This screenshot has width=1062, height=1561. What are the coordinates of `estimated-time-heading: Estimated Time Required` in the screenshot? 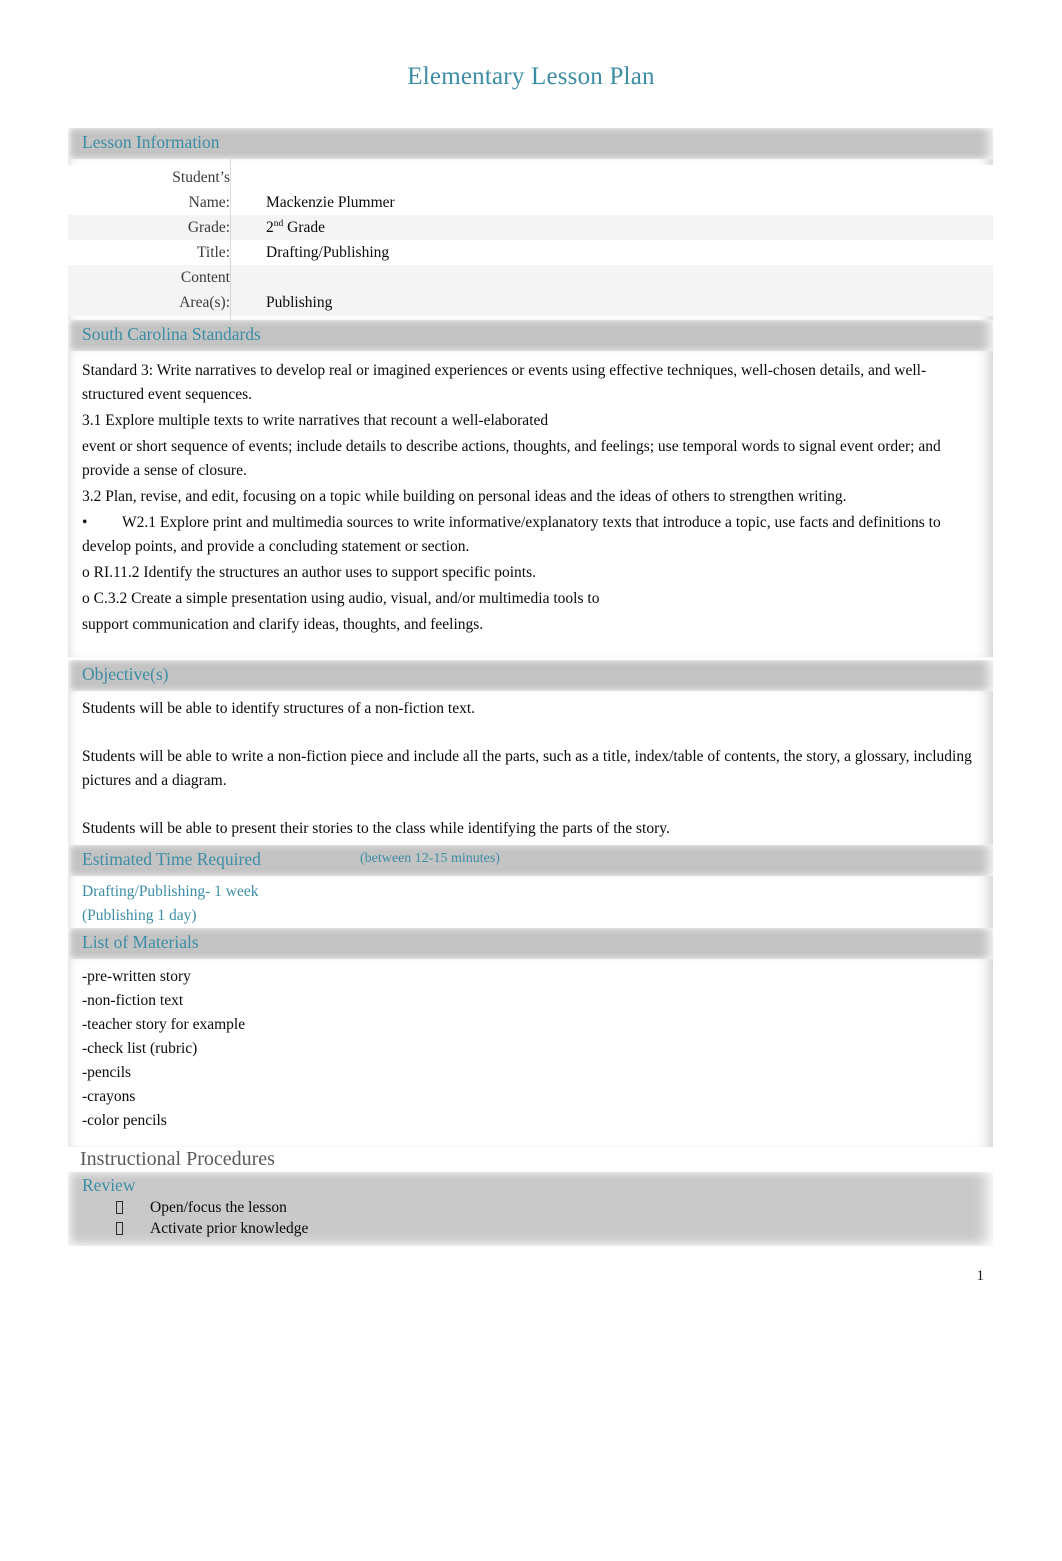 It's located at (171, 859).